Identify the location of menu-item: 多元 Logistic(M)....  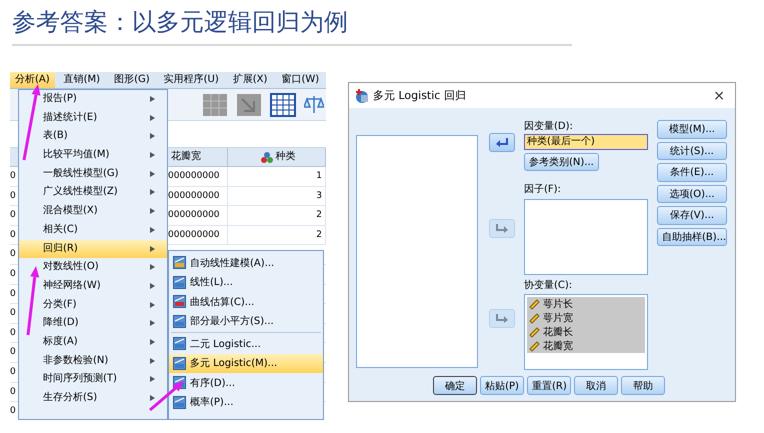
(246, 363).